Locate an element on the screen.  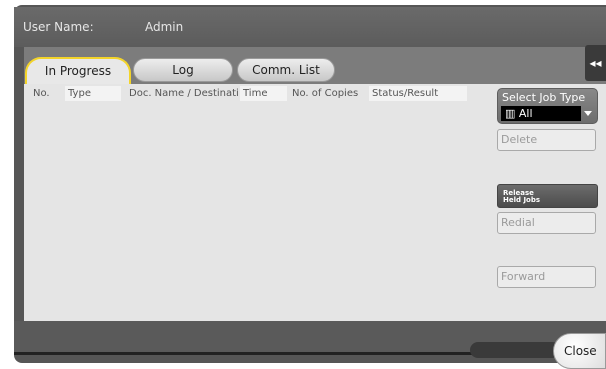
redial-button: Redial is located at coordinates (546, 223).